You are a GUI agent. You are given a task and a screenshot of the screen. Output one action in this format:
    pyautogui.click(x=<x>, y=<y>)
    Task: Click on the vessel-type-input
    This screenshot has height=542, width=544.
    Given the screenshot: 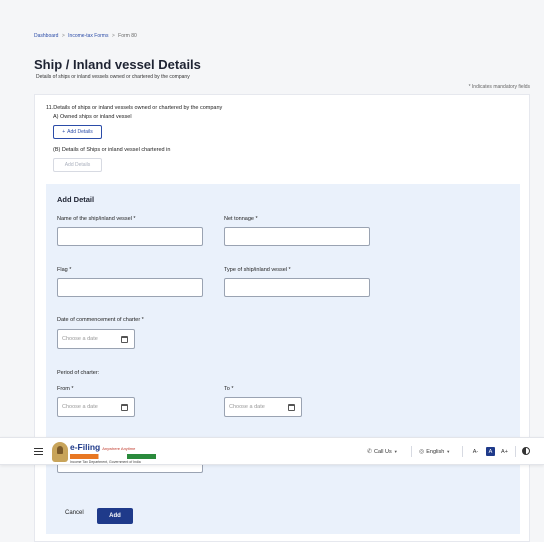 What is the action you would take?
    pyautogui.click(x=297, y=287)
    